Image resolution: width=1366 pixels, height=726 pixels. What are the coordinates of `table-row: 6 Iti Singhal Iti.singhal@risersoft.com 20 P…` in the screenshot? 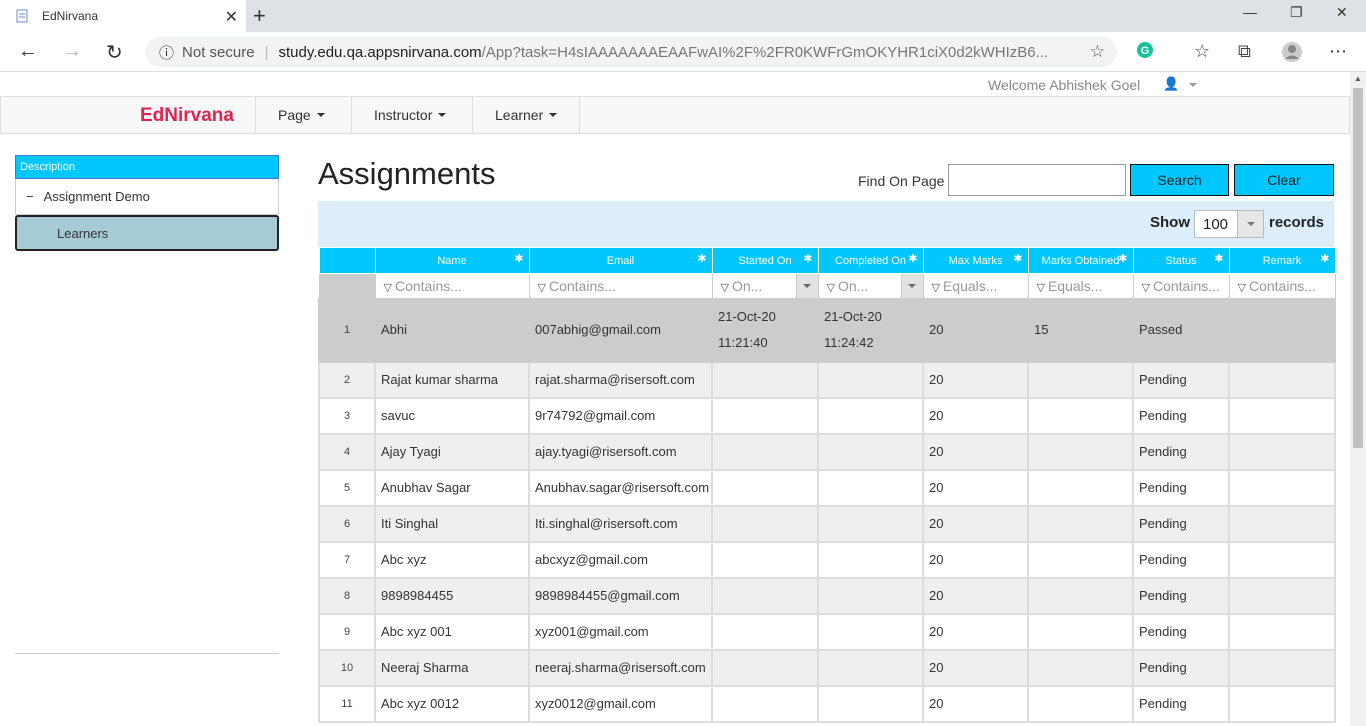 It's located at (827, 523).